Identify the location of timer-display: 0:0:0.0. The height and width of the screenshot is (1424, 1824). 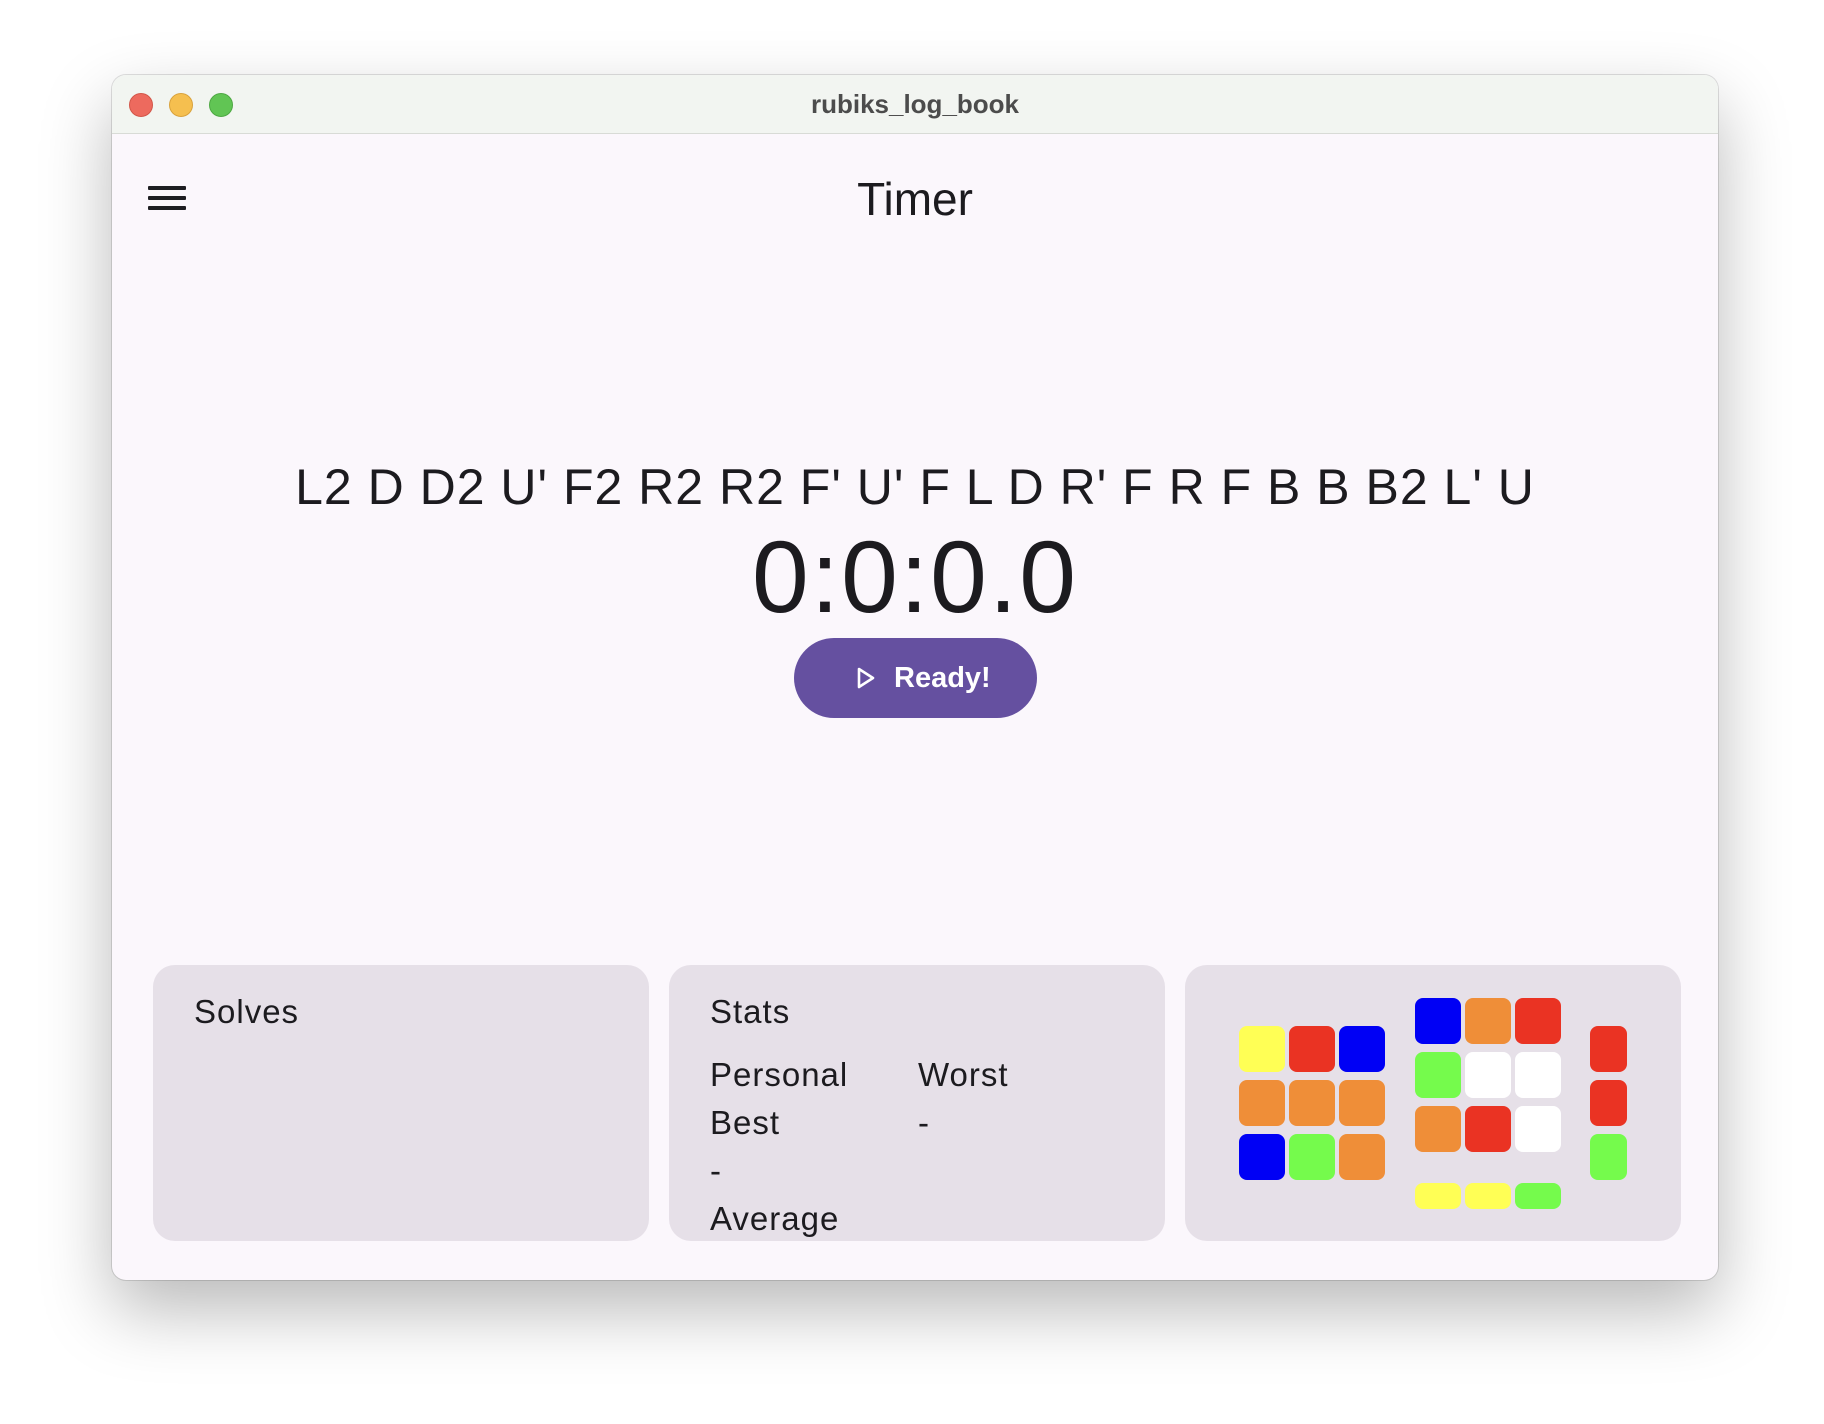
(915, 577).